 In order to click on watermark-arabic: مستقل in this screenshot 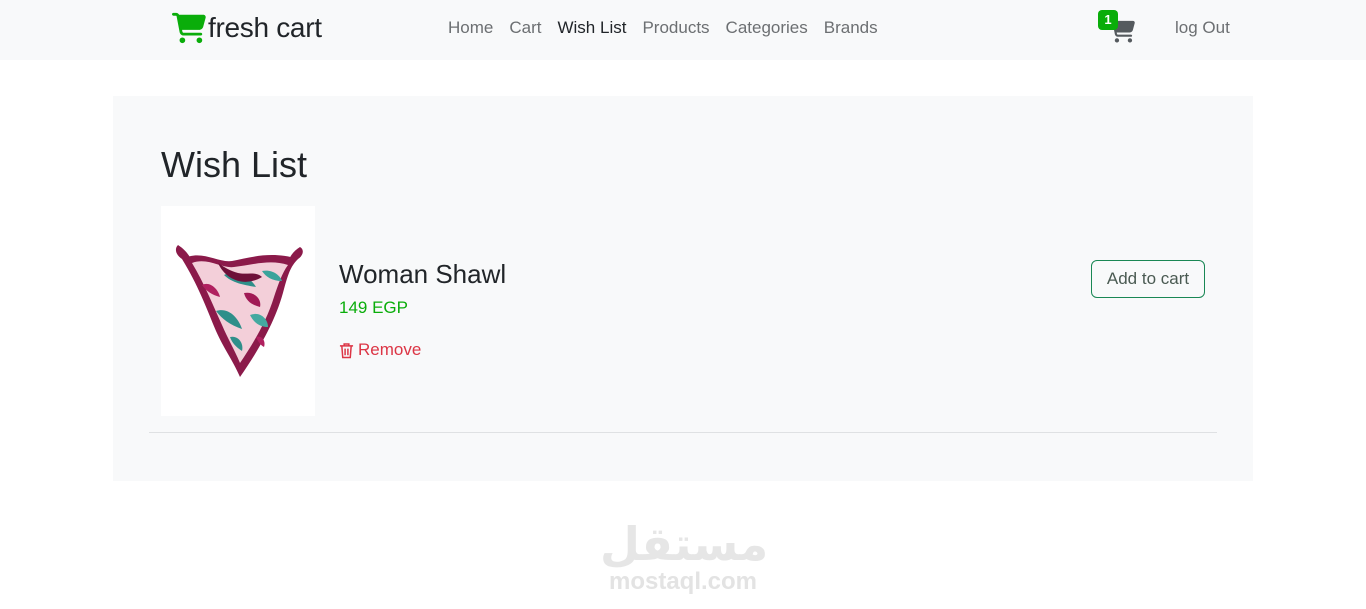, I will do `click(684, 544)`.